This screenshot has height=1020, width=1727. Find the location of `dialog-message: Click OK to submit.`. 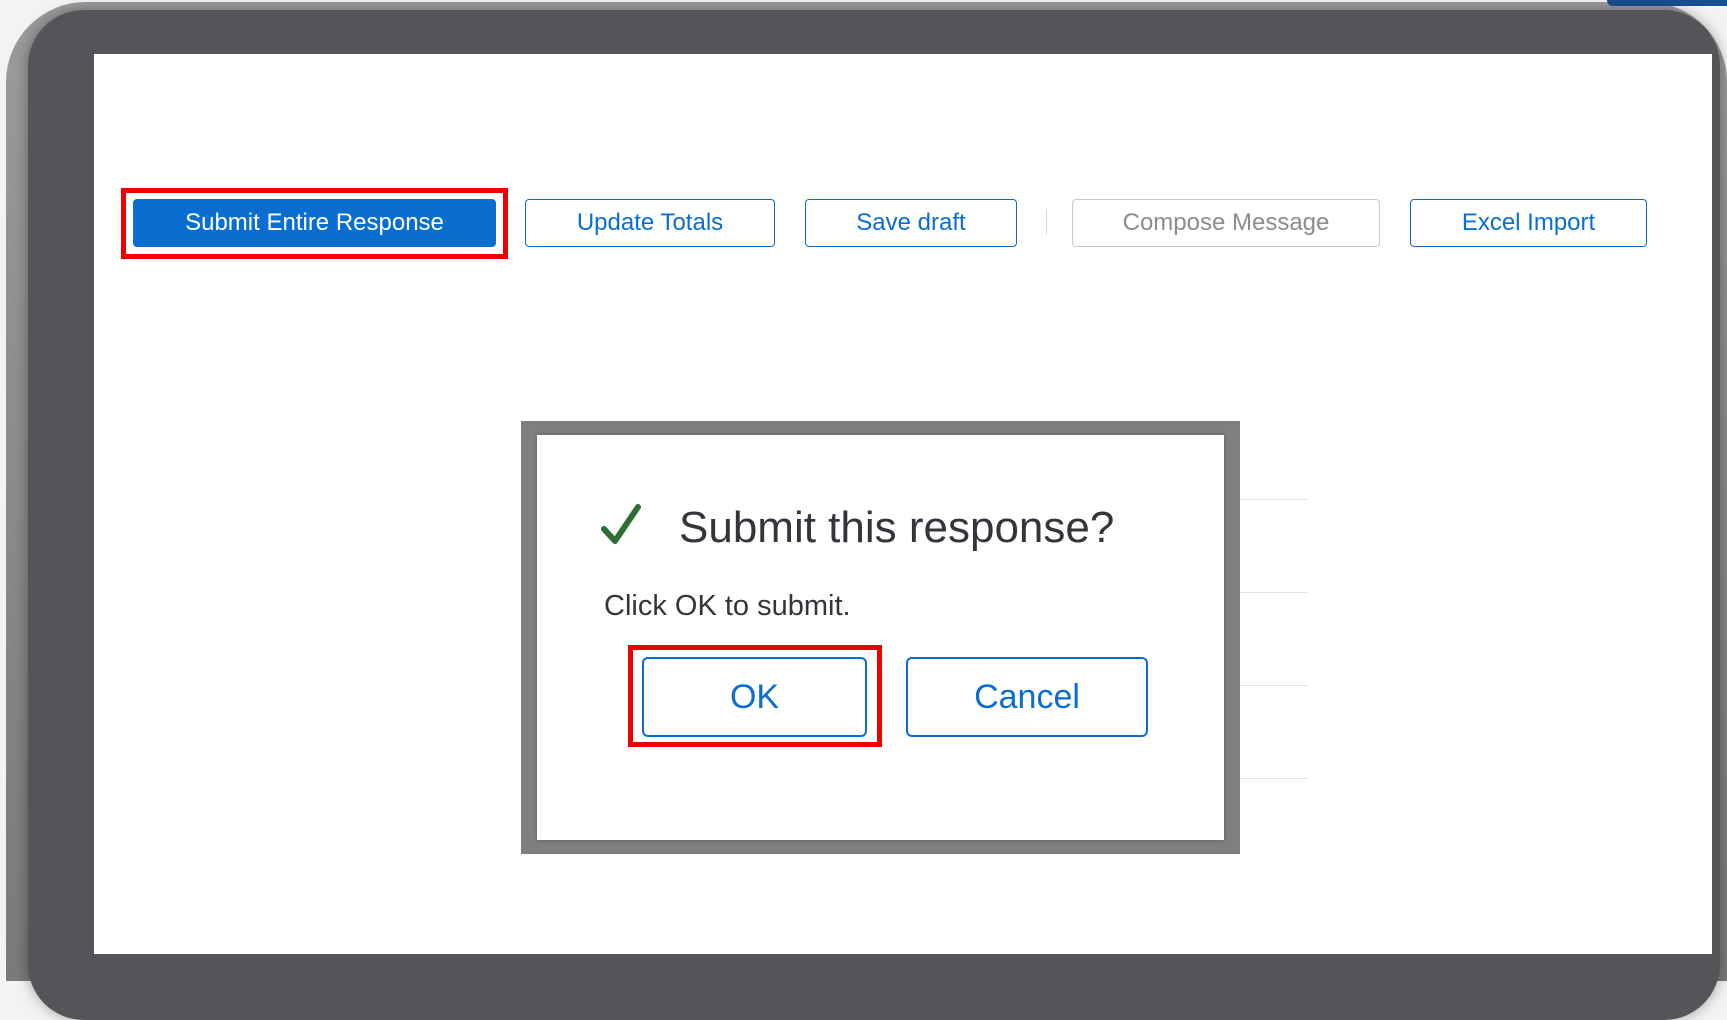

dialog-message: Click OK to submit. is located at coordinates (727, 606).